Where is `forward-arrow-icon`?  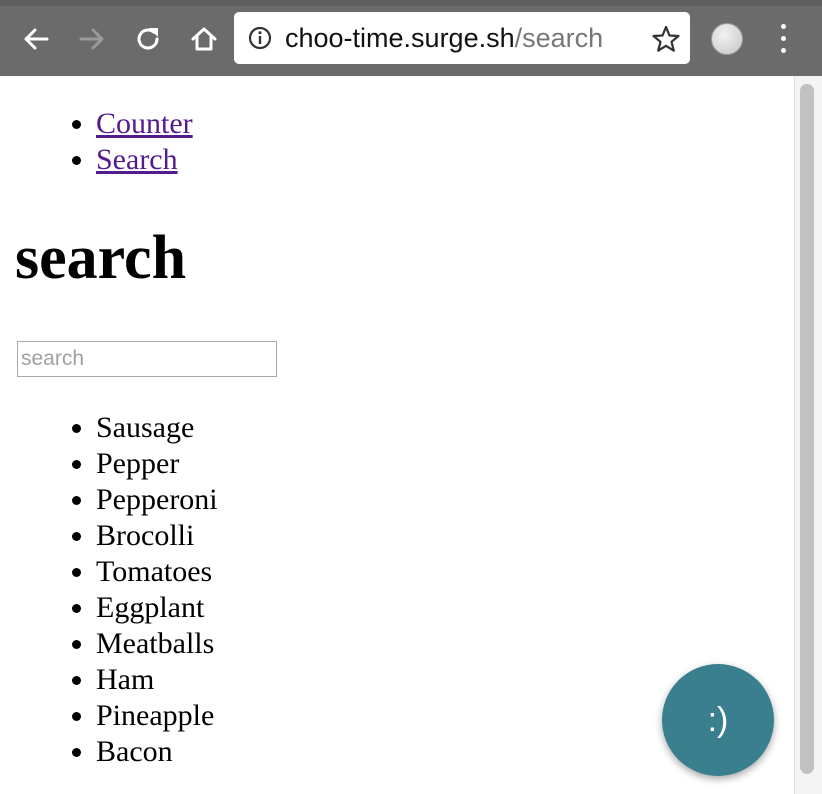
forward-arrow-icon is located at coordinates (91, 39).